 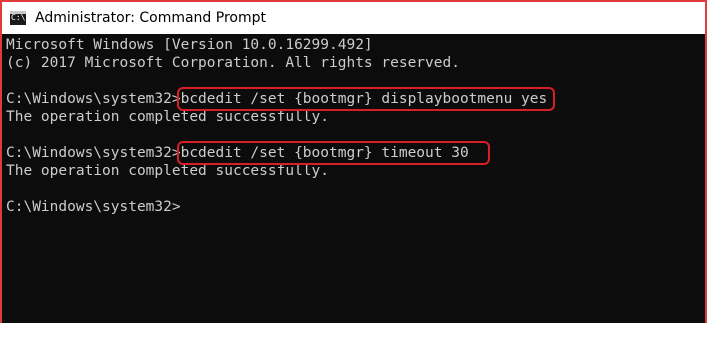 What do you see at coordinates (353, 330) in the screenshot?
I see `bottom-margin` at bounding box center [353, 330].